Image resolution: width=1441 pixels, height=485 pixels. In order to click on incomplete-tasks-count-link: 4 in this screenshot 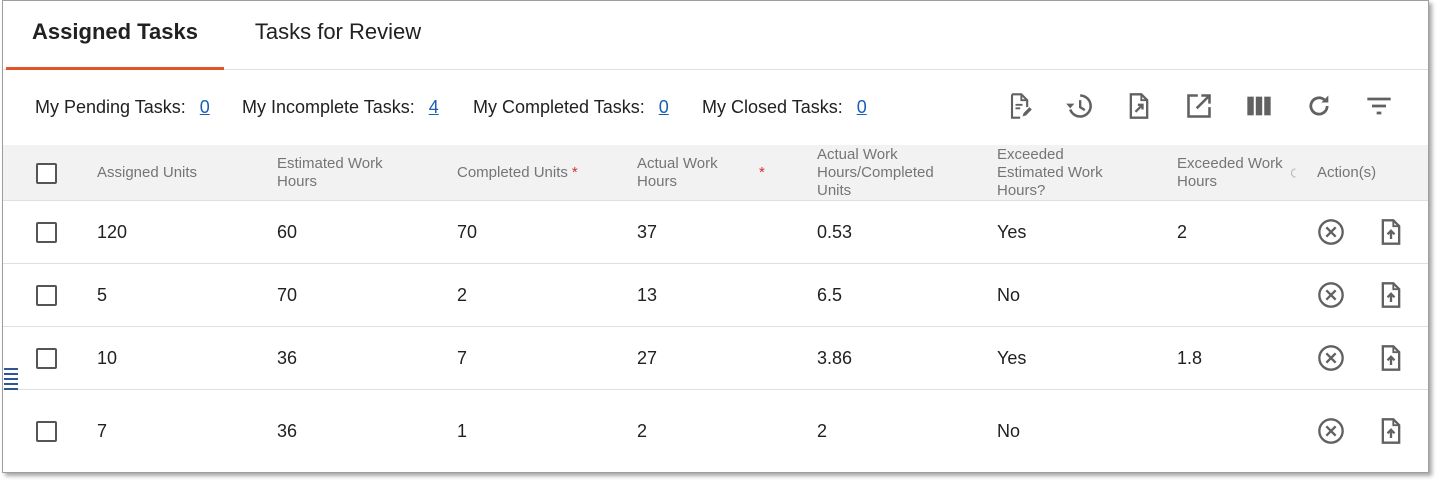, I will do `click(434, 107)`.